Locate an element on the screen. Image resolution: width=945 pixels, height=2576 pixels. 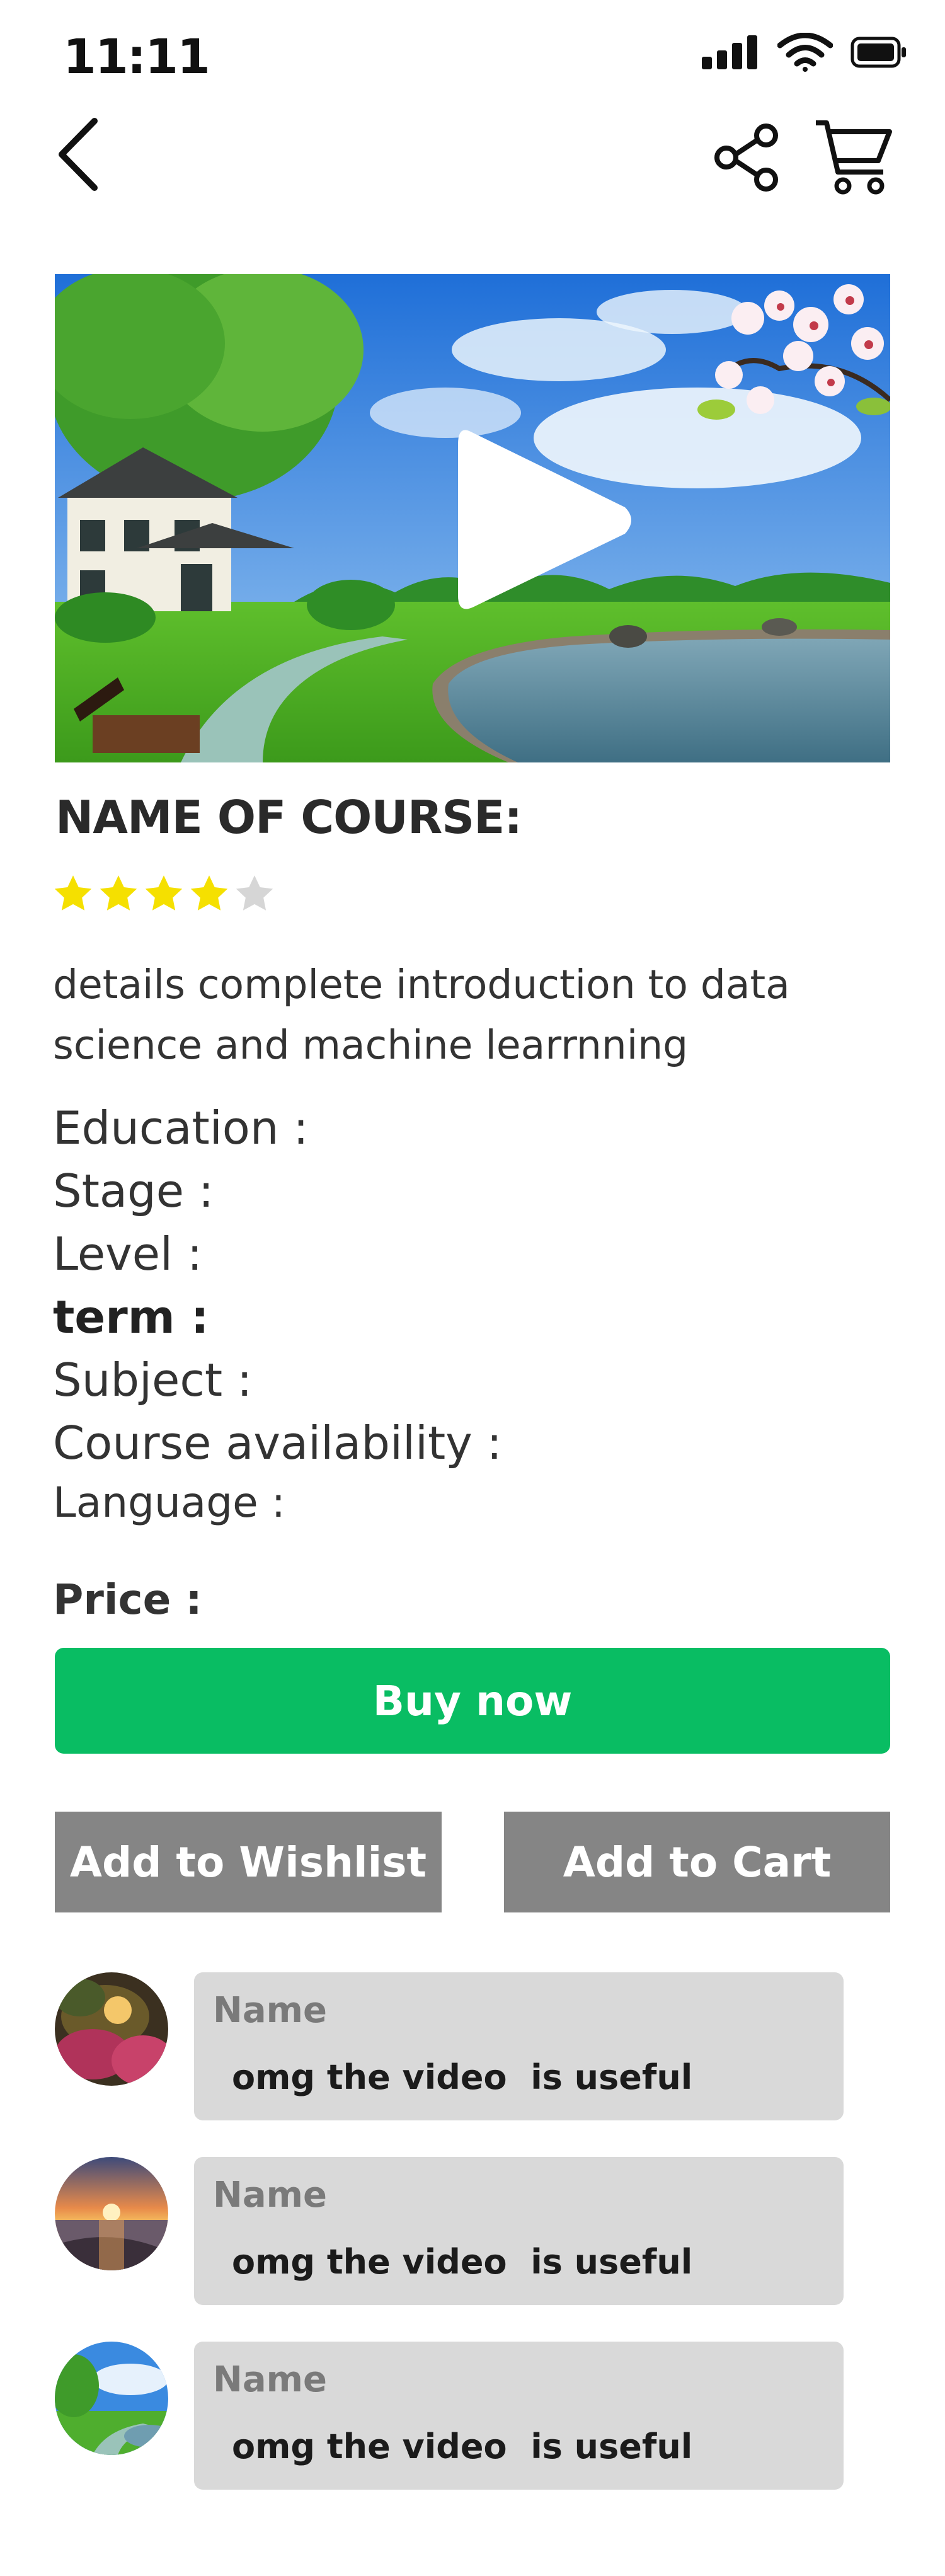
status-icons is located at coordinates (804, 52).